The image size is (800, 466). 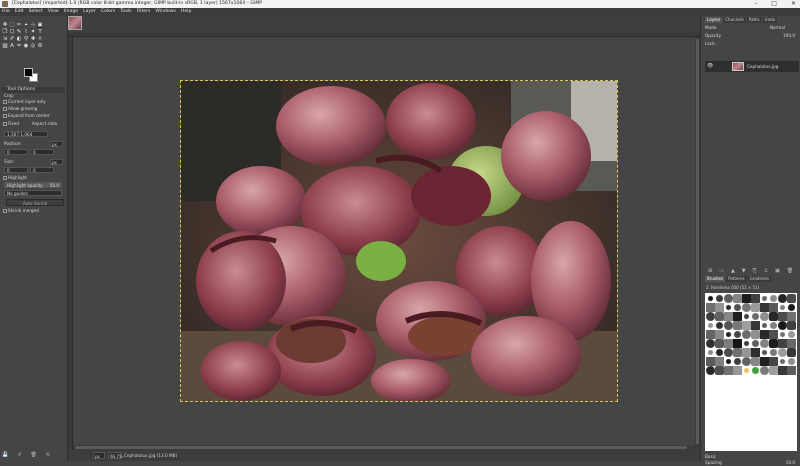 I want to click on tab-channels: Channels, so click(x=734, y=20).